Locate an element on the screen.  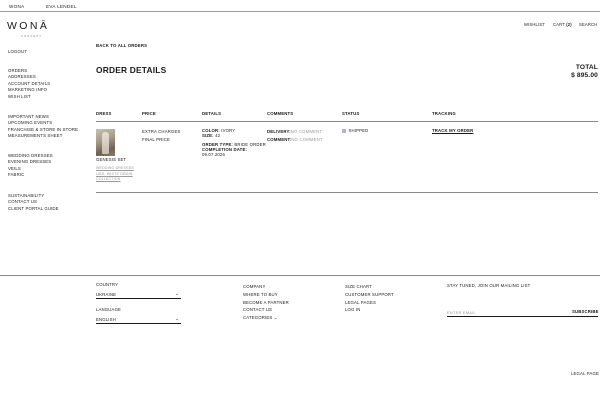
cart-link: CART (2) is located at coordinates (562, 24).